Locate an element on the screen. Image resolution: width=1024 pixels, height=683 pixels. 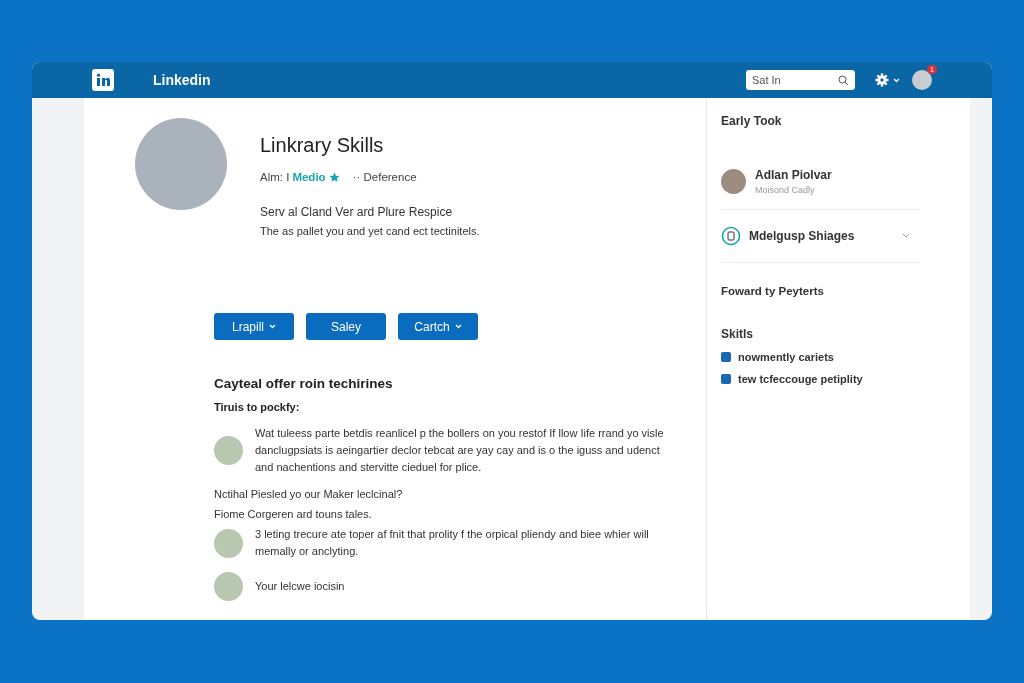
action-button: Saley is located at coordinates (346, 326).